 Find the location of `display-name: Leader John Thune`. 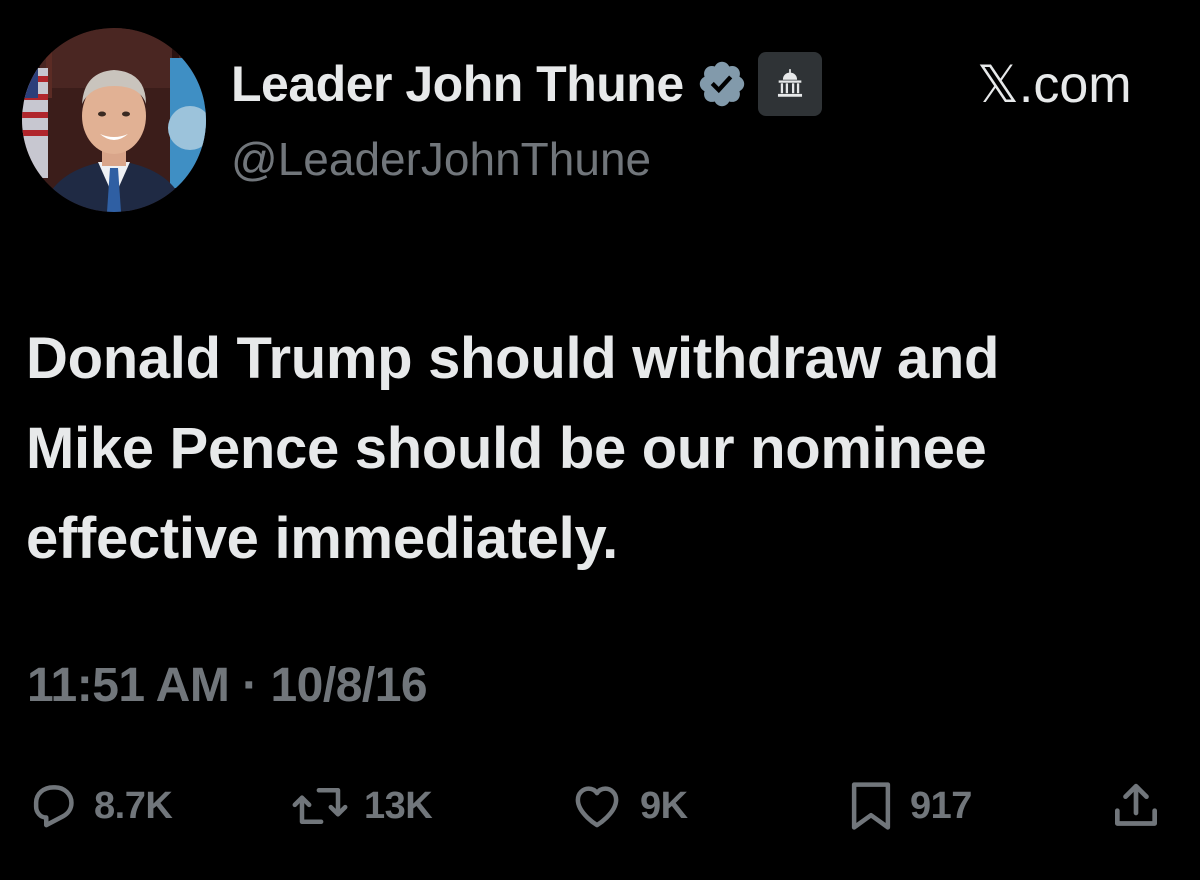

display-name: Leader John Thune is located at coordinates (457, 84).